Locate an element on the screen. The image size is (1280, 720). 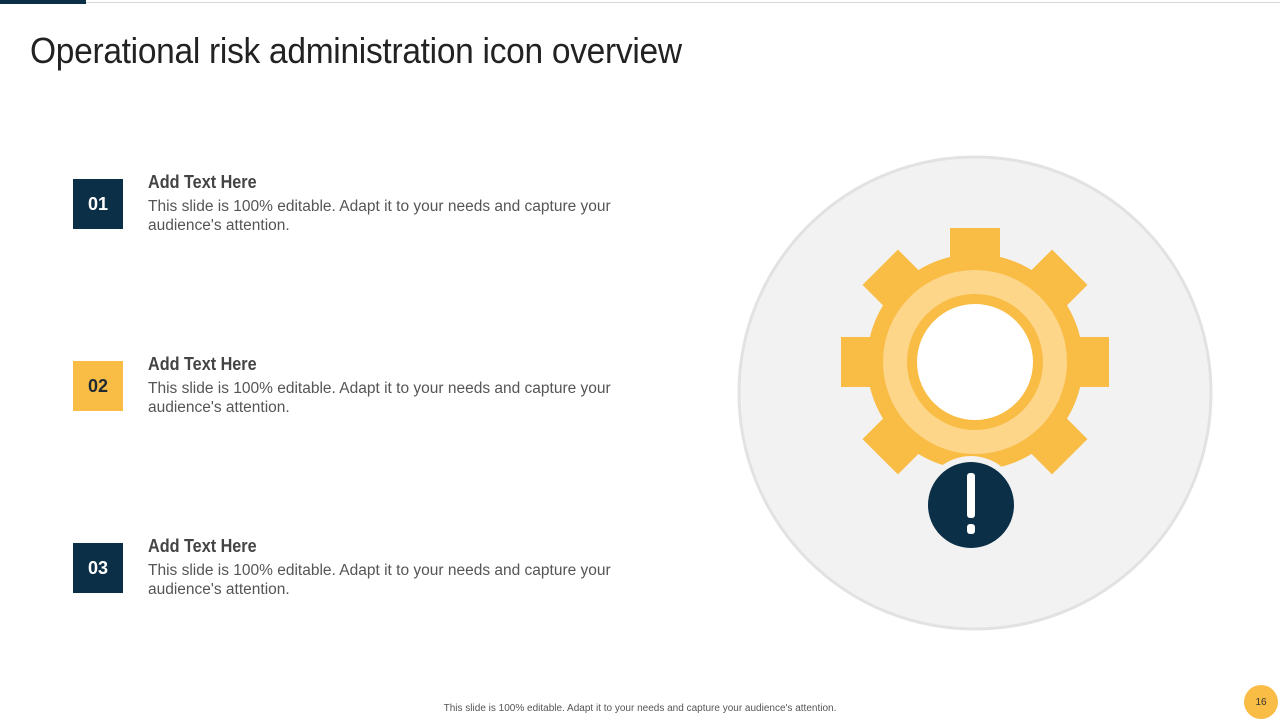
alert-icon is located at coordinates (971, 505).